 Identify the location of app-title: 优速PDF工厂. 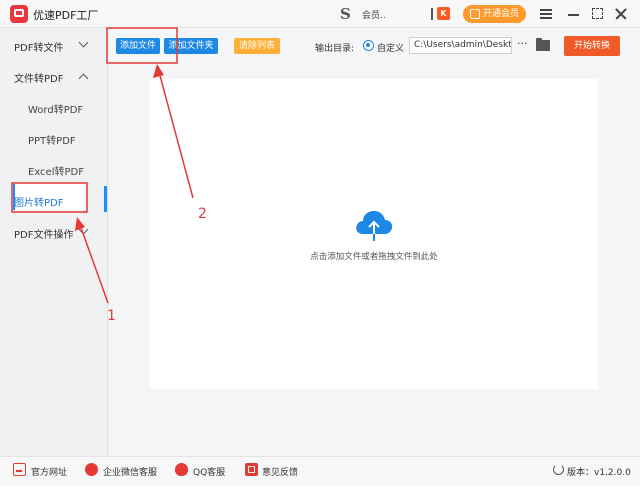
(66, 15).